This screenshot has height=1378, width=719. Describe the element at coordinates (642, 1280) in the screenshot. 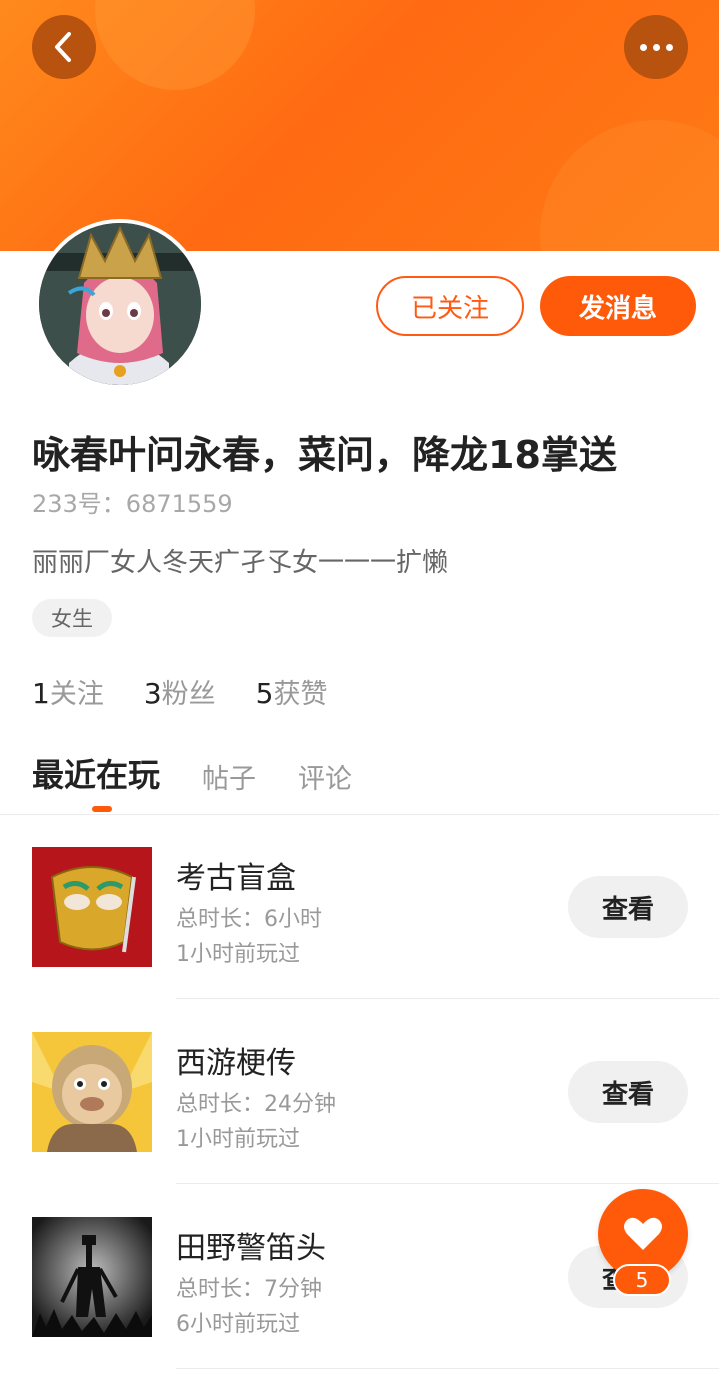

I see `like-count-badge: 5` at that location.